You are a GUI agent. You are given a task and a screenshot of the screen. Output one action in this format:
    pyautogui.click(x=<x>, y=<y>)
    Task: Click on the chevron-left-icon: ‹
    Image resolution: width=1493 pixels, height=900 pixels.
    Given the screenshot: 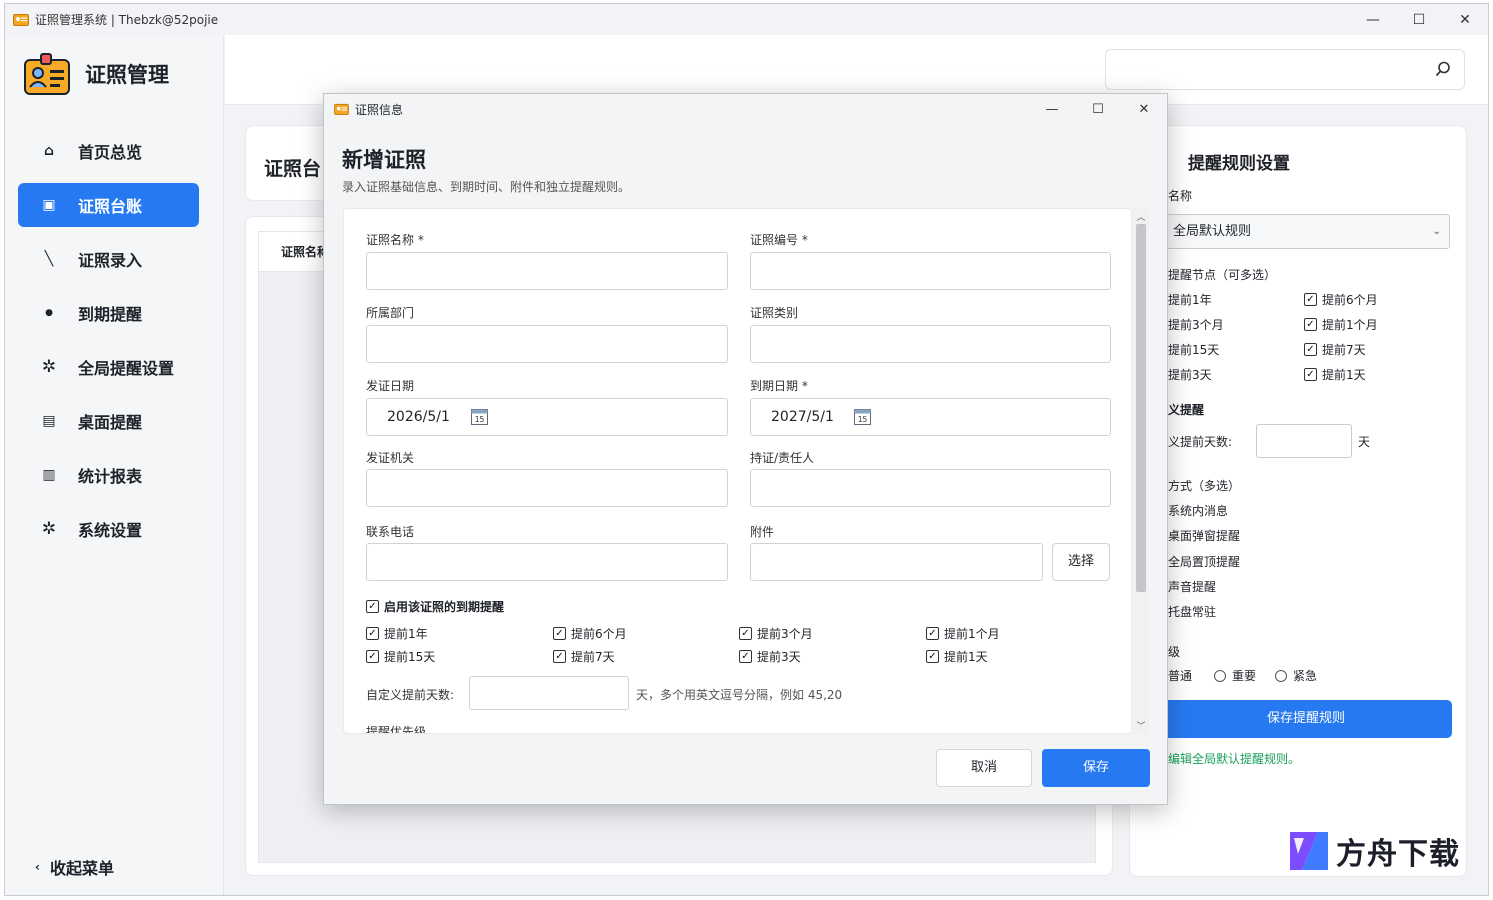 What is the action you would take?
    pyautogui.click(x=37, y=867)
    